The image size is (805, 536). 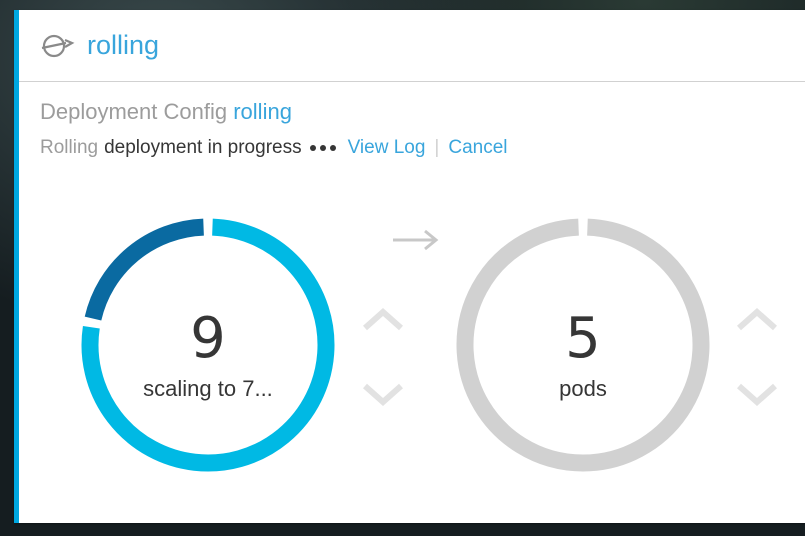 I want to click on view-log-link: View Log, so click(x=387, y=148).